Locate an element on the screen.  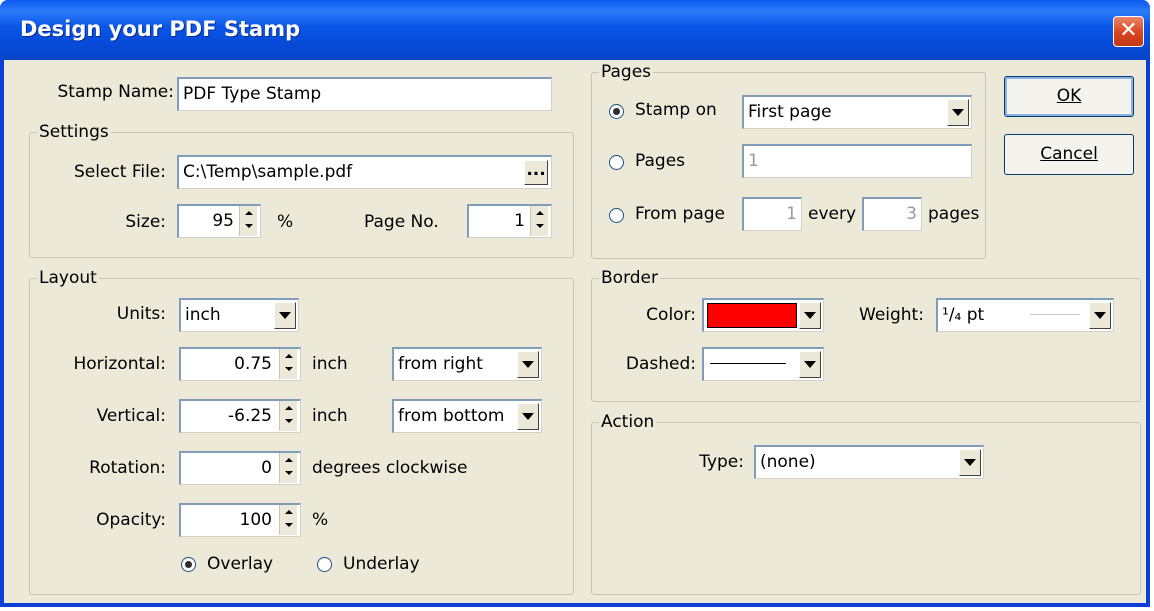
opacity-spinner is located at coordinates (288, 520).